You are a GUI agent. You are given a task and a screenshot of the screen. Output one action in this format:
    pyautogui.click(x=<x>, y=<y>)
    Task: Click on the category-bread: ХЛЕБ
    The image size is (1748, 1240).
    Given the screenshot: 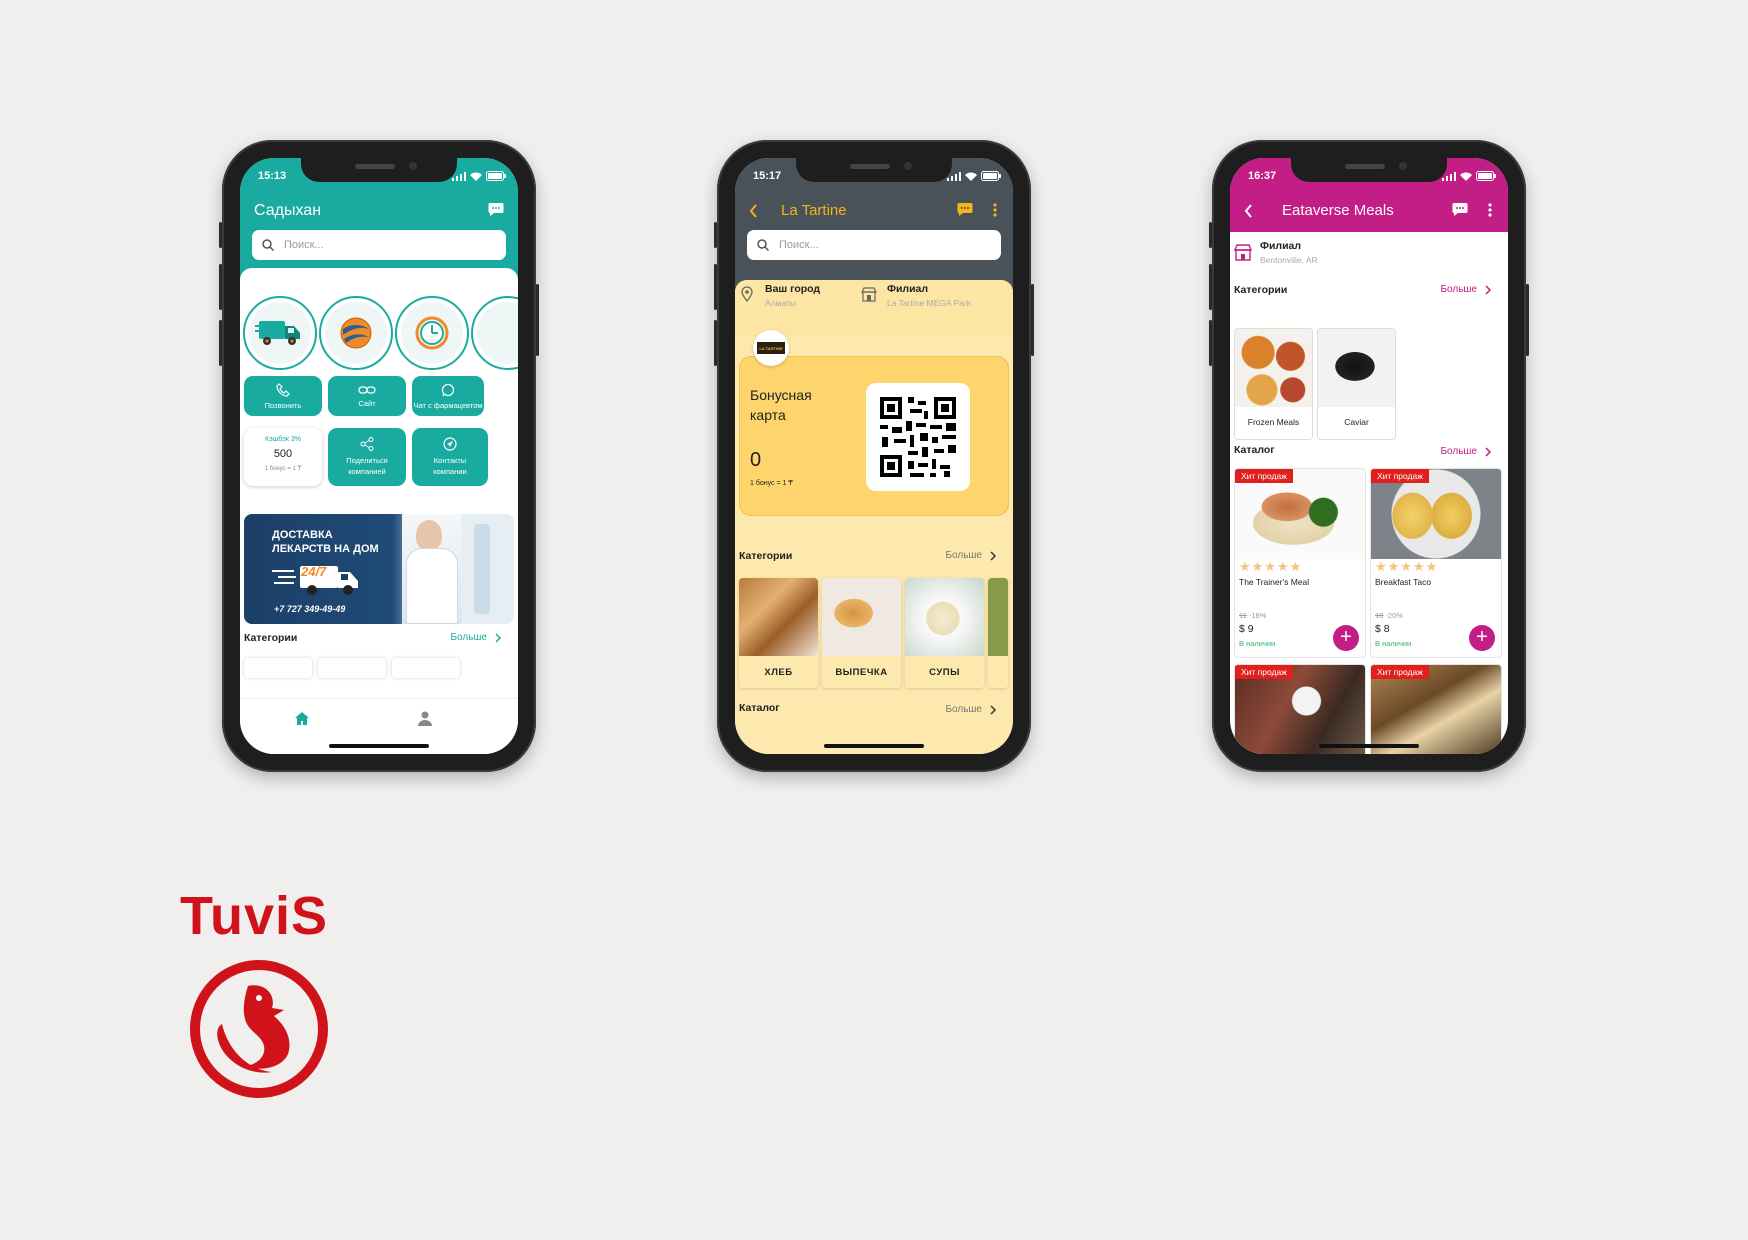 What is the action you would take?
    pyautogui.click(x=778, y=633)
    